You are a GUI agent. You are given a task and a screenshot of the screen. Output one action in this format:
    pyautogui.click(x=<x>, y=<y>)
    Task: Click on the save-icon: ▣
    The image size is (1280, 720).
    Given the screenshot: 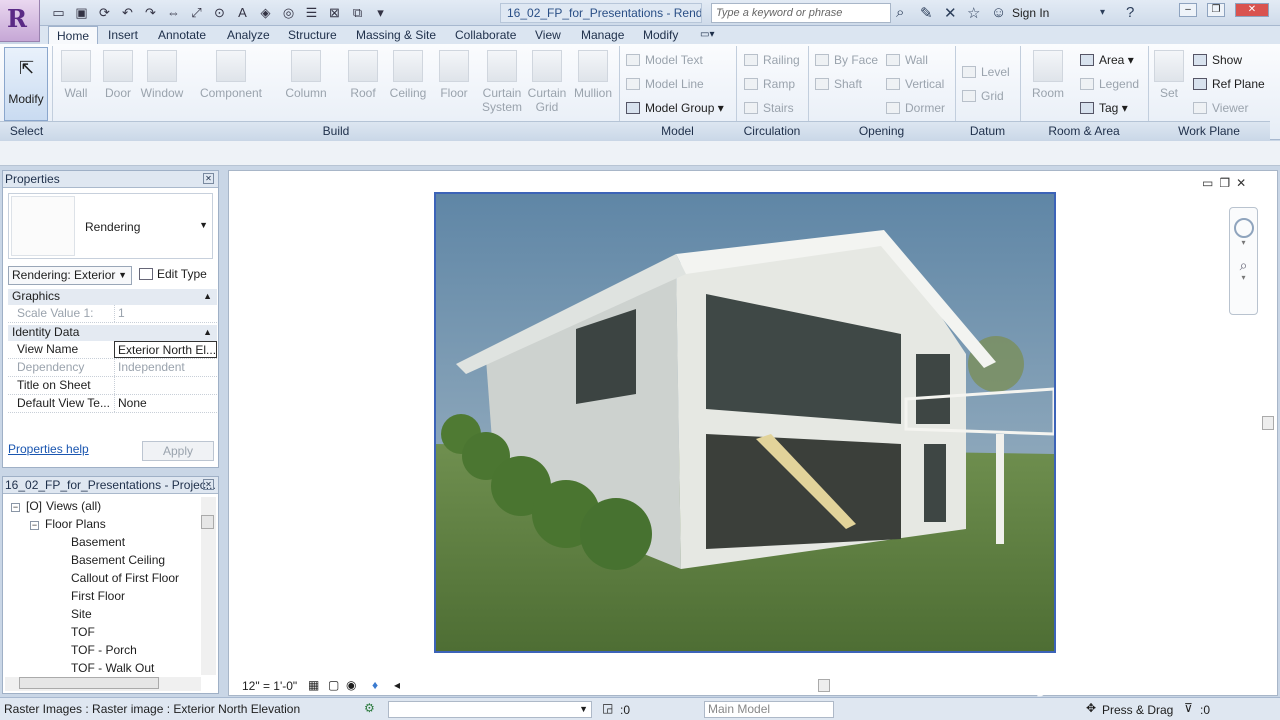 What is the action you would take?
    pyautogui.click(x=81, y=12)
    